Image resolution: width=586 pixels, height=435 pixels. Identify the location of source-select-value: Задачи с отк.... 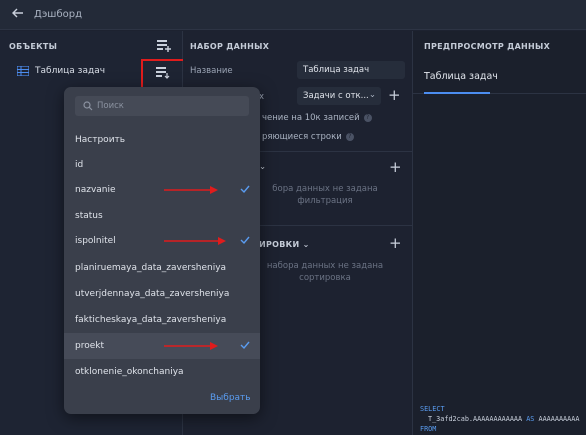
(336, 96).